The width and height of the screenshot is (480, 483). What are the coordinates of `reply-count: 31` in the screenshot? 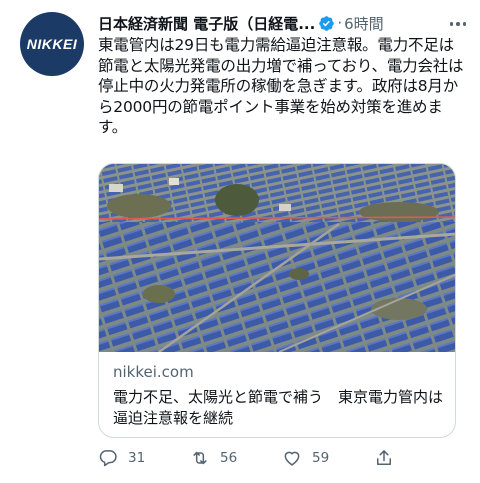 It's located at (137, 458).